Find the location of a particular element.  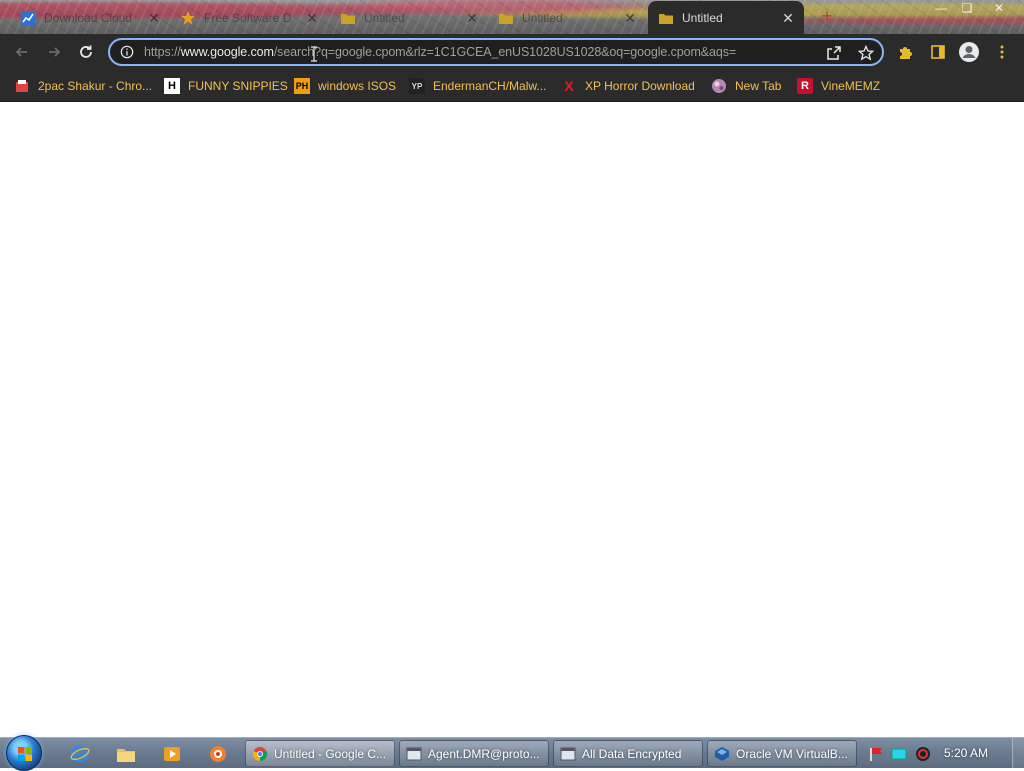

globe-icon is located at coordinates (719, 86).